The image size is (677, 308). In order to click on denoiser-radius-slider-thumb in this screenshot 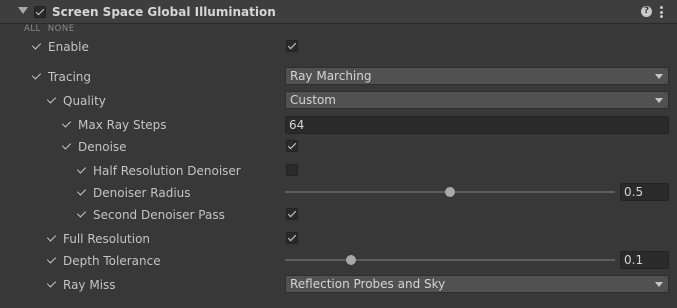, I will do `click(450, 192)`.